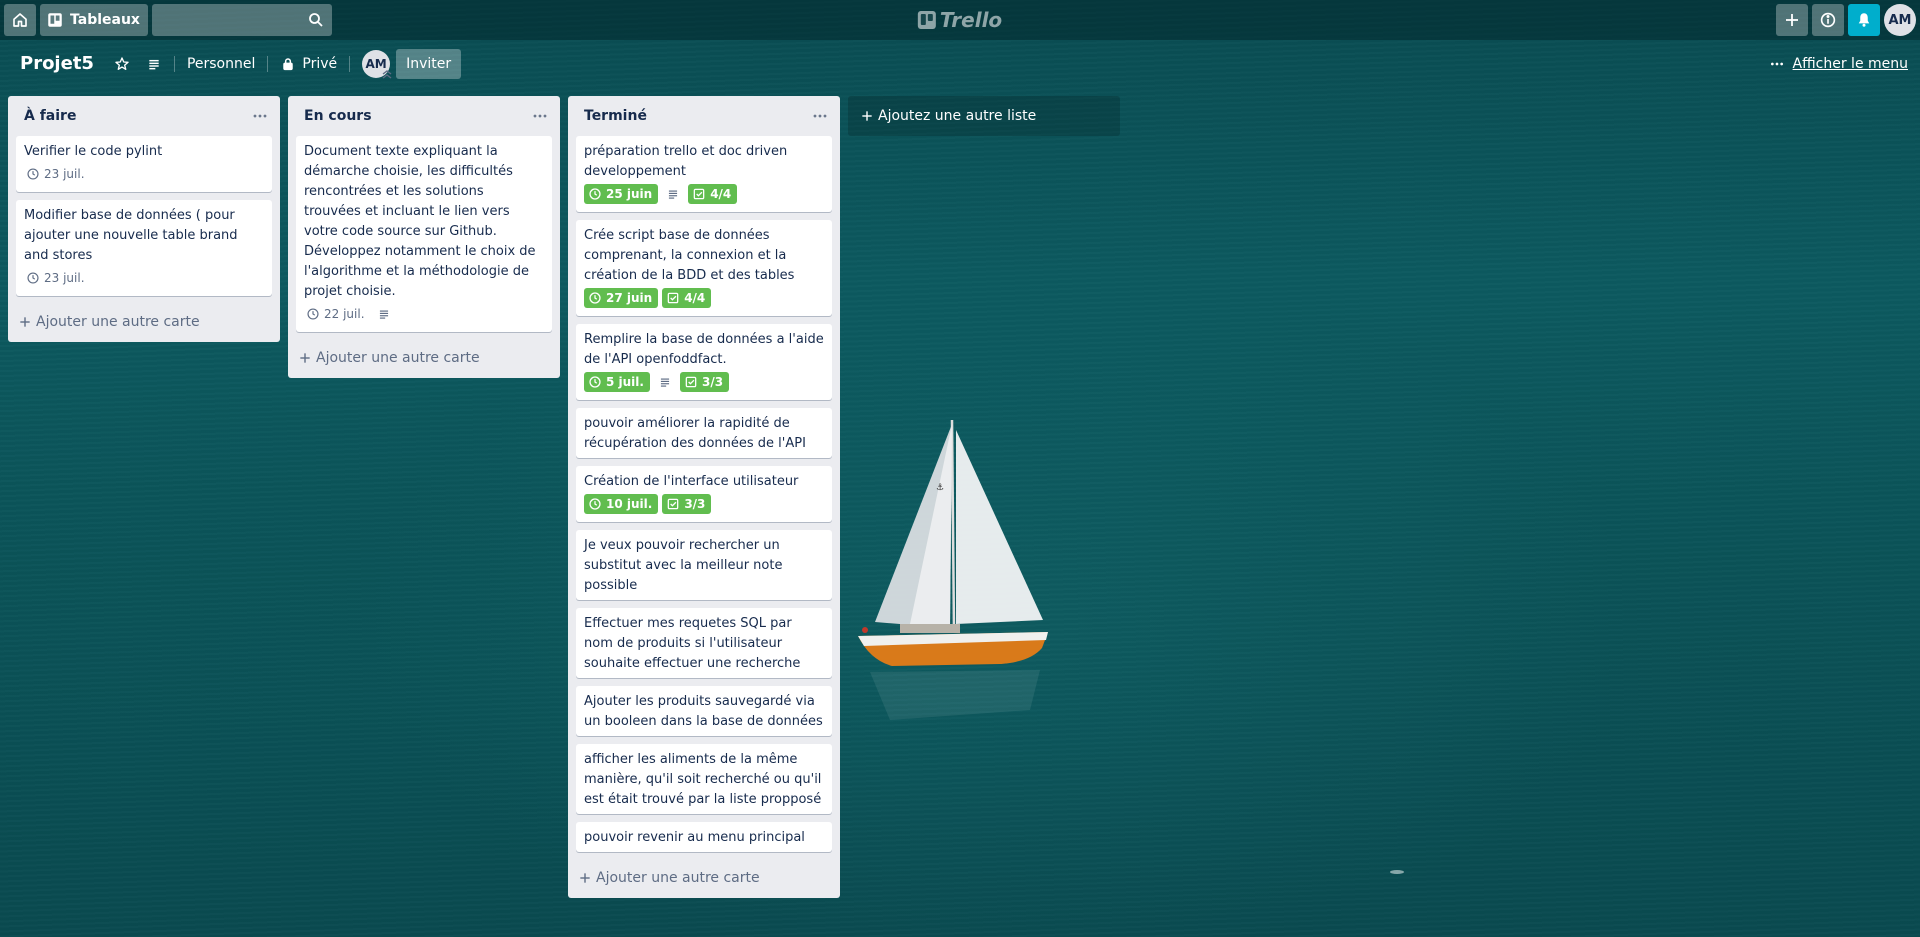 This screenshot has height=937, width=1920. What do you see at coordinates (704, 382) in the screenshot?
I see `checklist-badge: 3/3` at bounding box center [704, 382].